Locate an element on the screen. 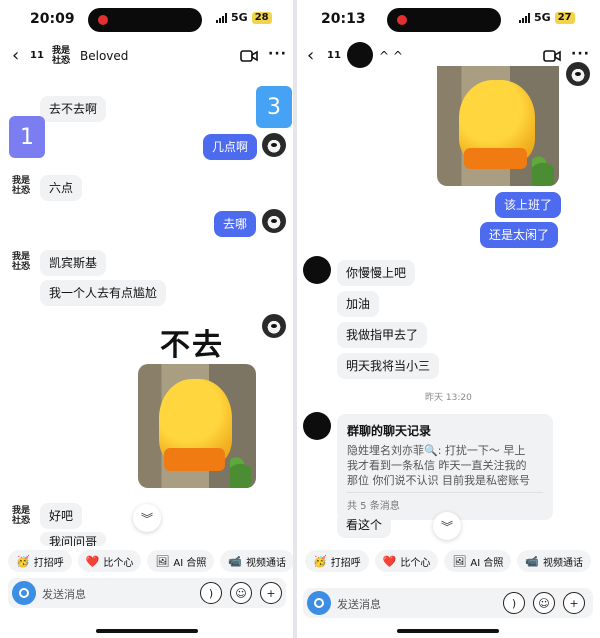  network-label: 5G is located at coordinates (239, 17).